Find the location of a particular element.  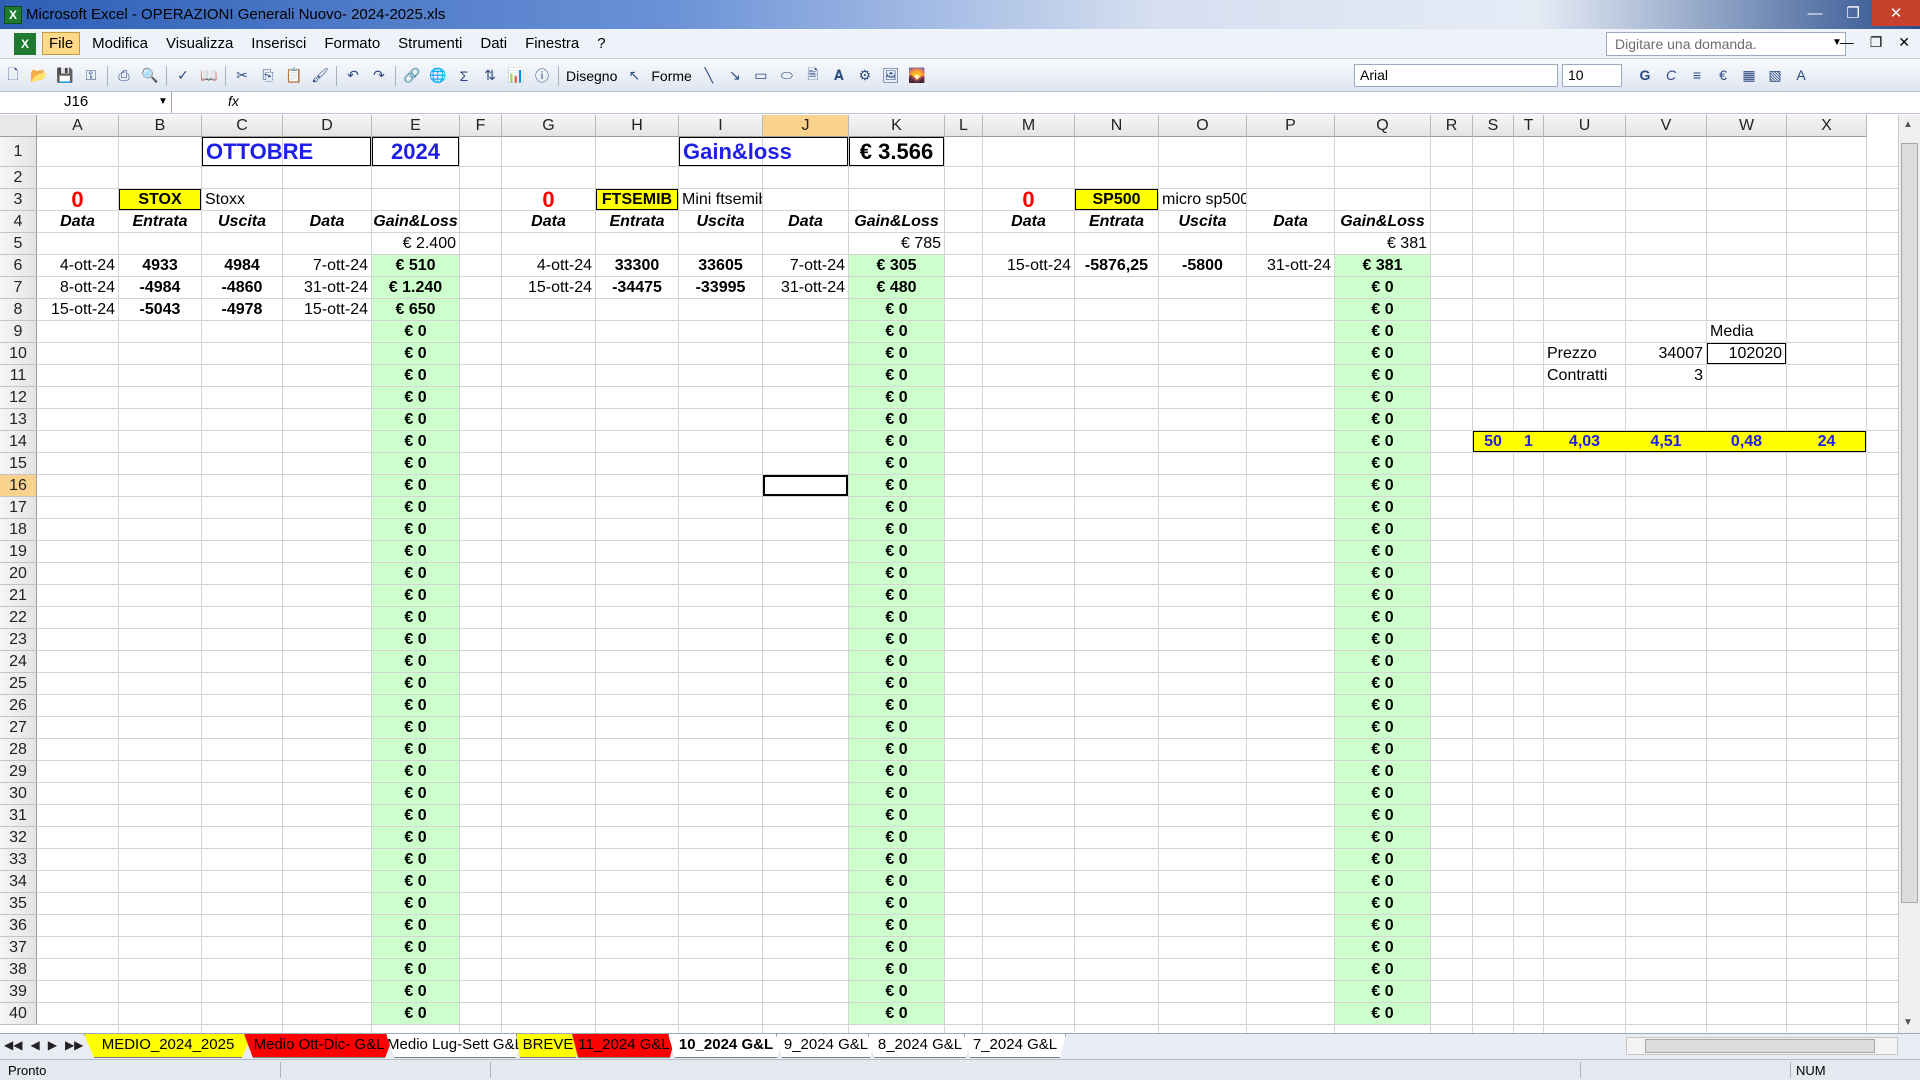

row-header: 8 is located at coordinates (18, 310).